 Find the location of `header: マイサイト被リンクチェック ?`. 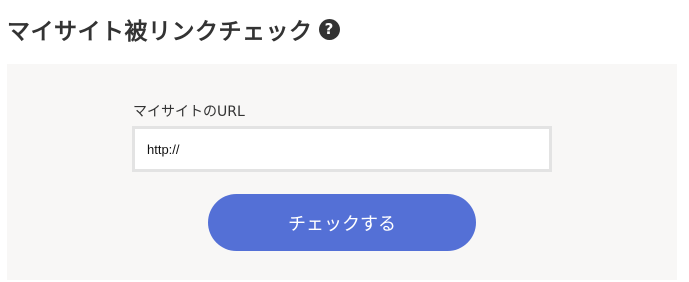

header: マイサイト被リンクチェック ? is located at coordinates (173, 29).